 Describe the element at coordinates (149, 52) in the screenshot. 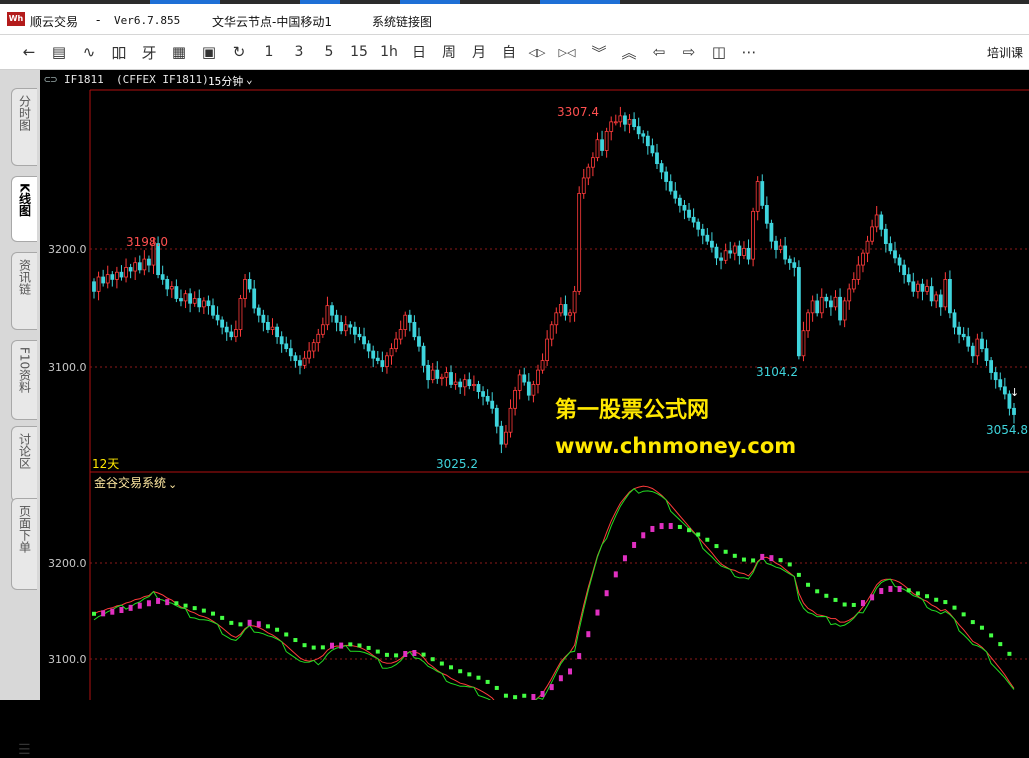

I see `analysis-icon: ⽛` at that location.